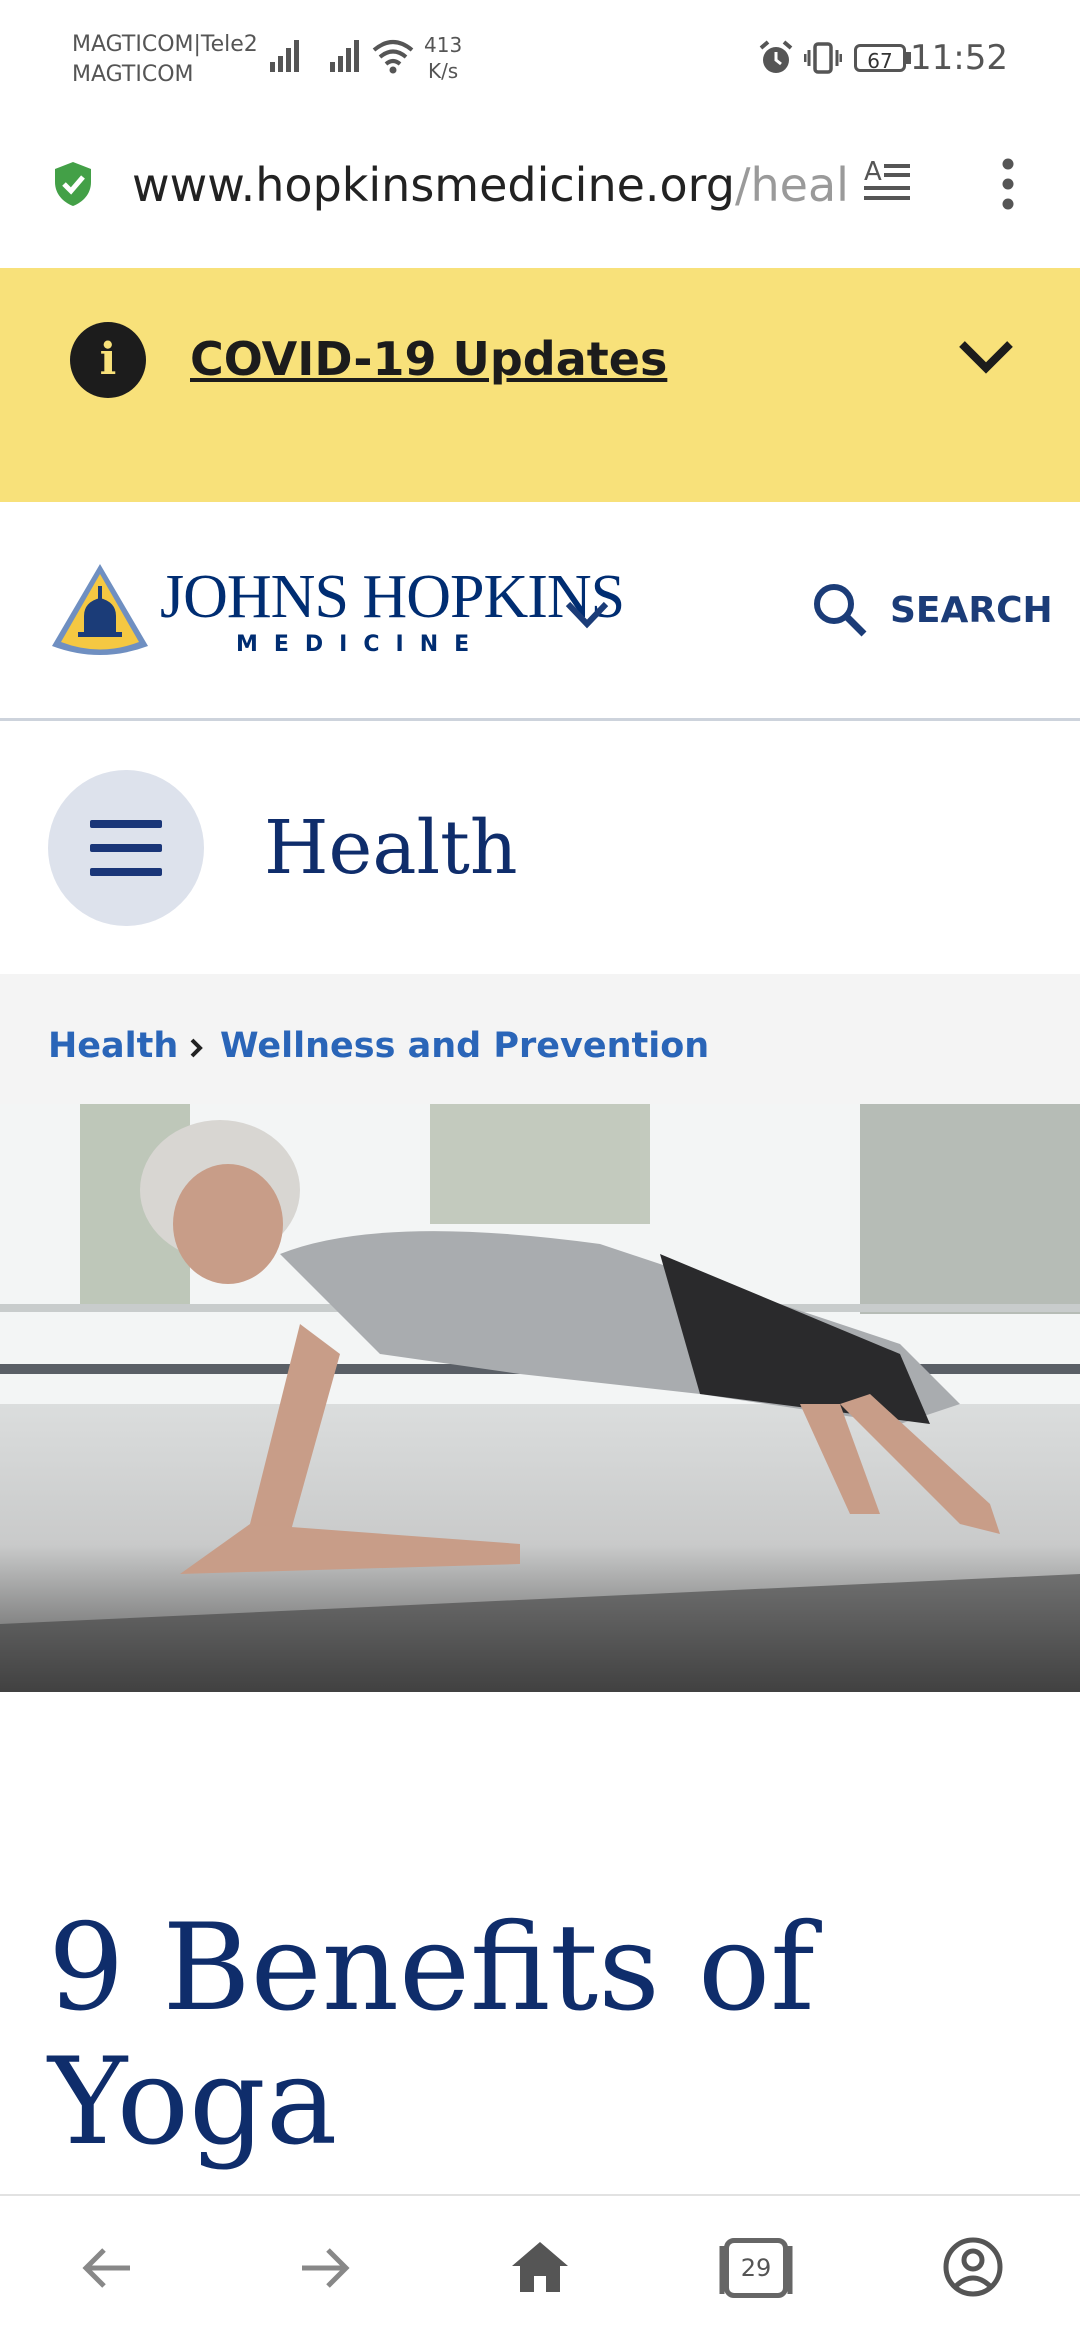 This screenshot has width=1080, height=2342. I want to click on battery-icon: 67, so click(880, 58).